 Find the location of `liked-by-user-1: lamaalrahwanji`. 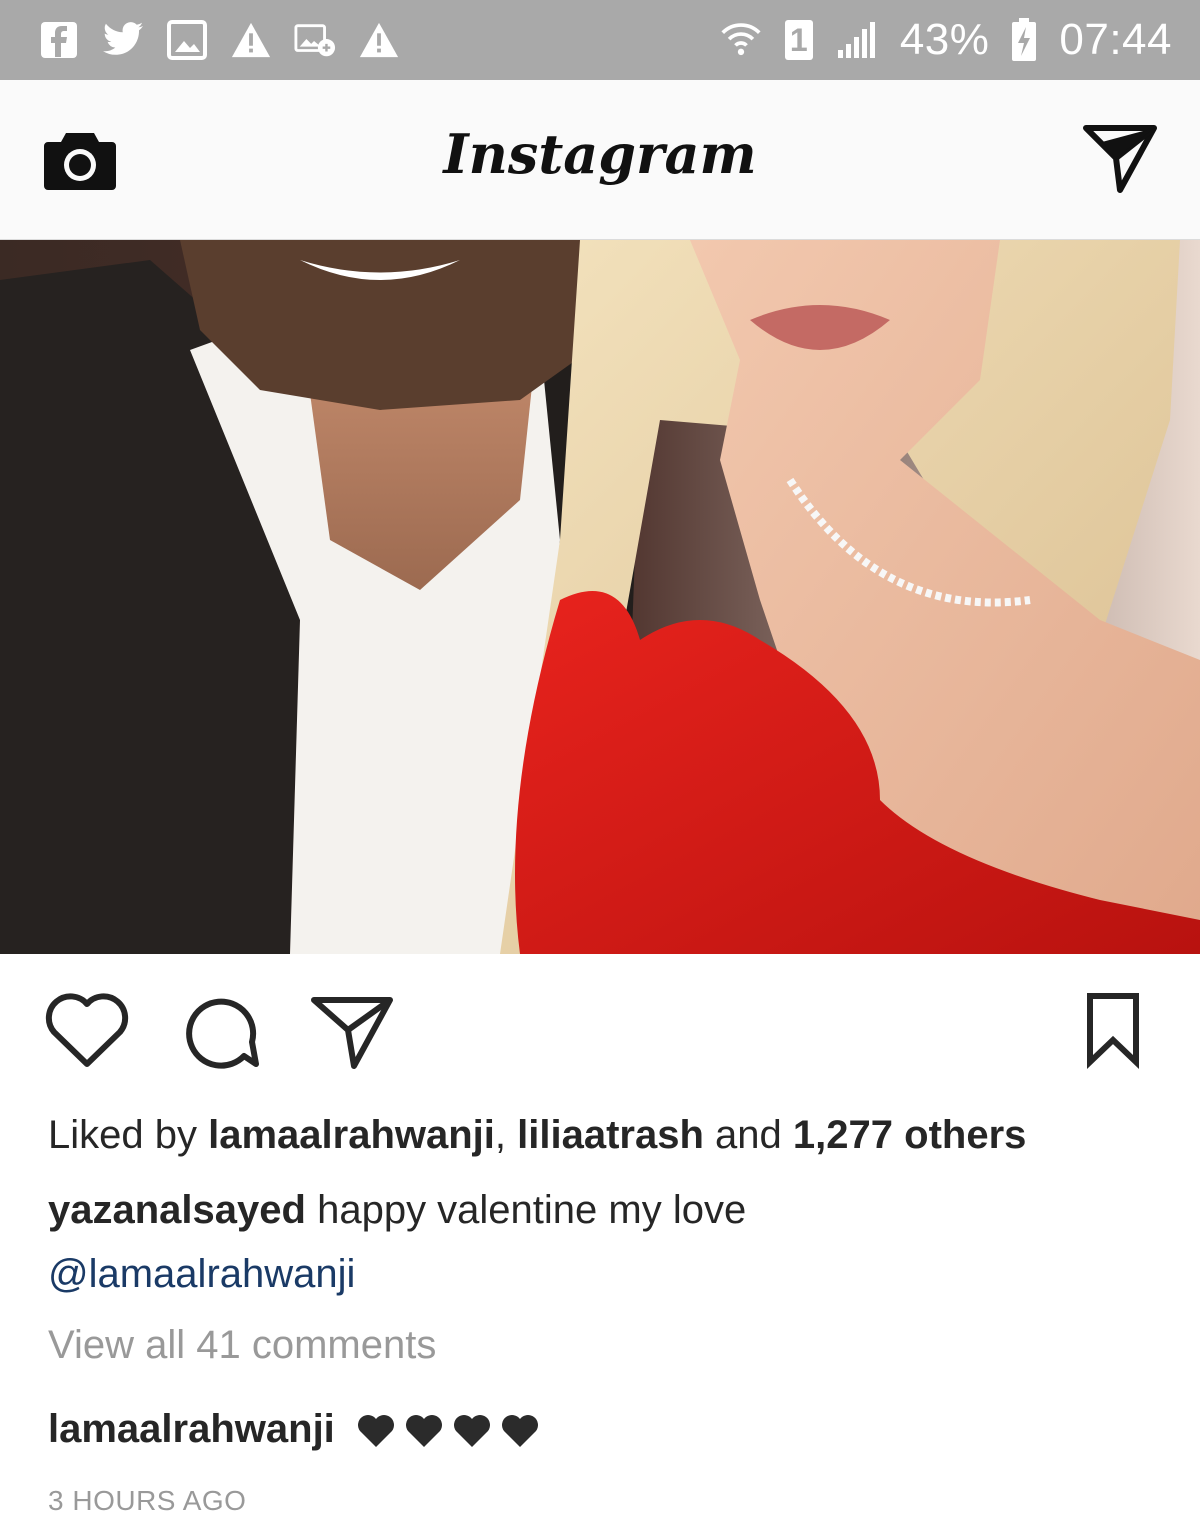

liked-by-user-1: lamaalrahwanji is located at coordinates (351, 1135).